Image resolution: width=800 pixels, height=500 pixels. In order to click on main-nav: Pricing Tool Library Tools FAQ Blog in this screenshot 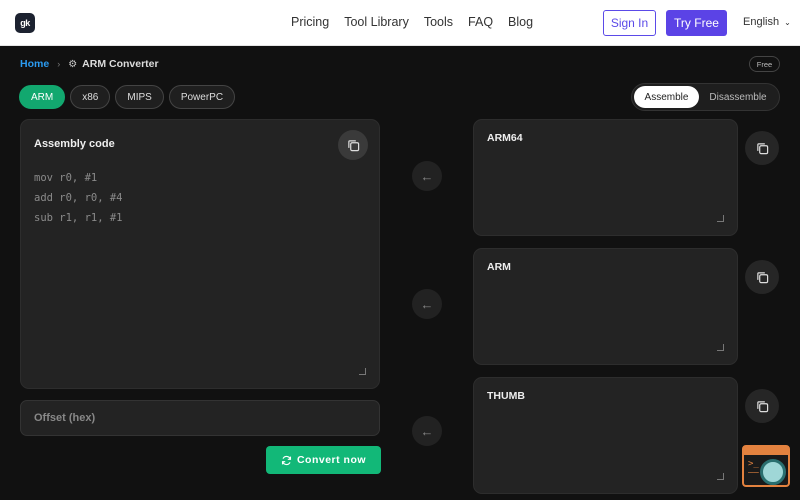, I will do `click(412, 22)`.